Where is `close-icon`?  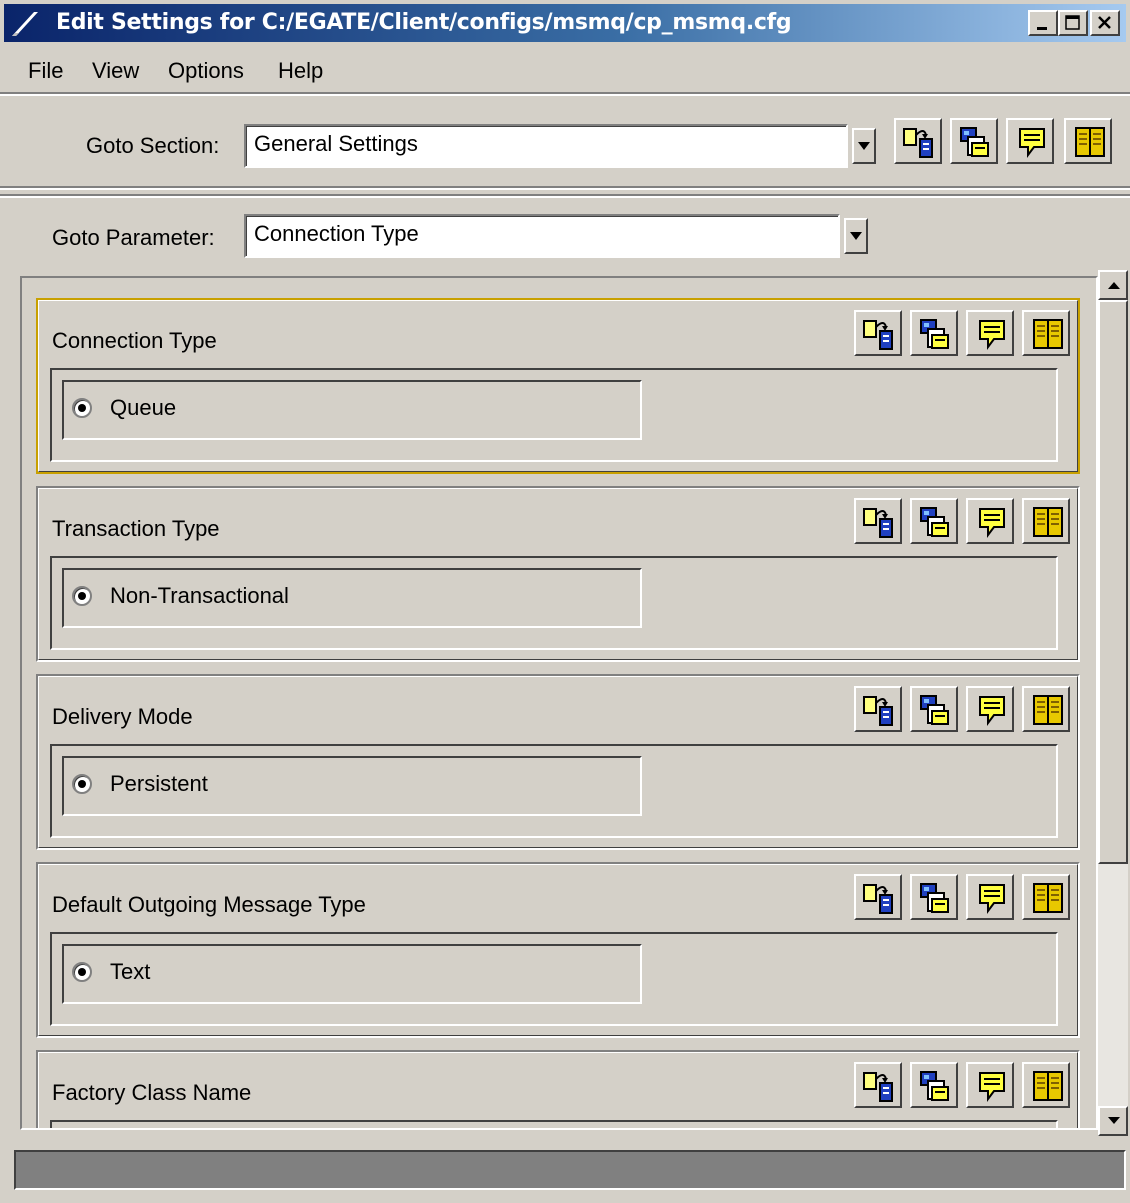 close-icon is located at coordinates (1104, 22).